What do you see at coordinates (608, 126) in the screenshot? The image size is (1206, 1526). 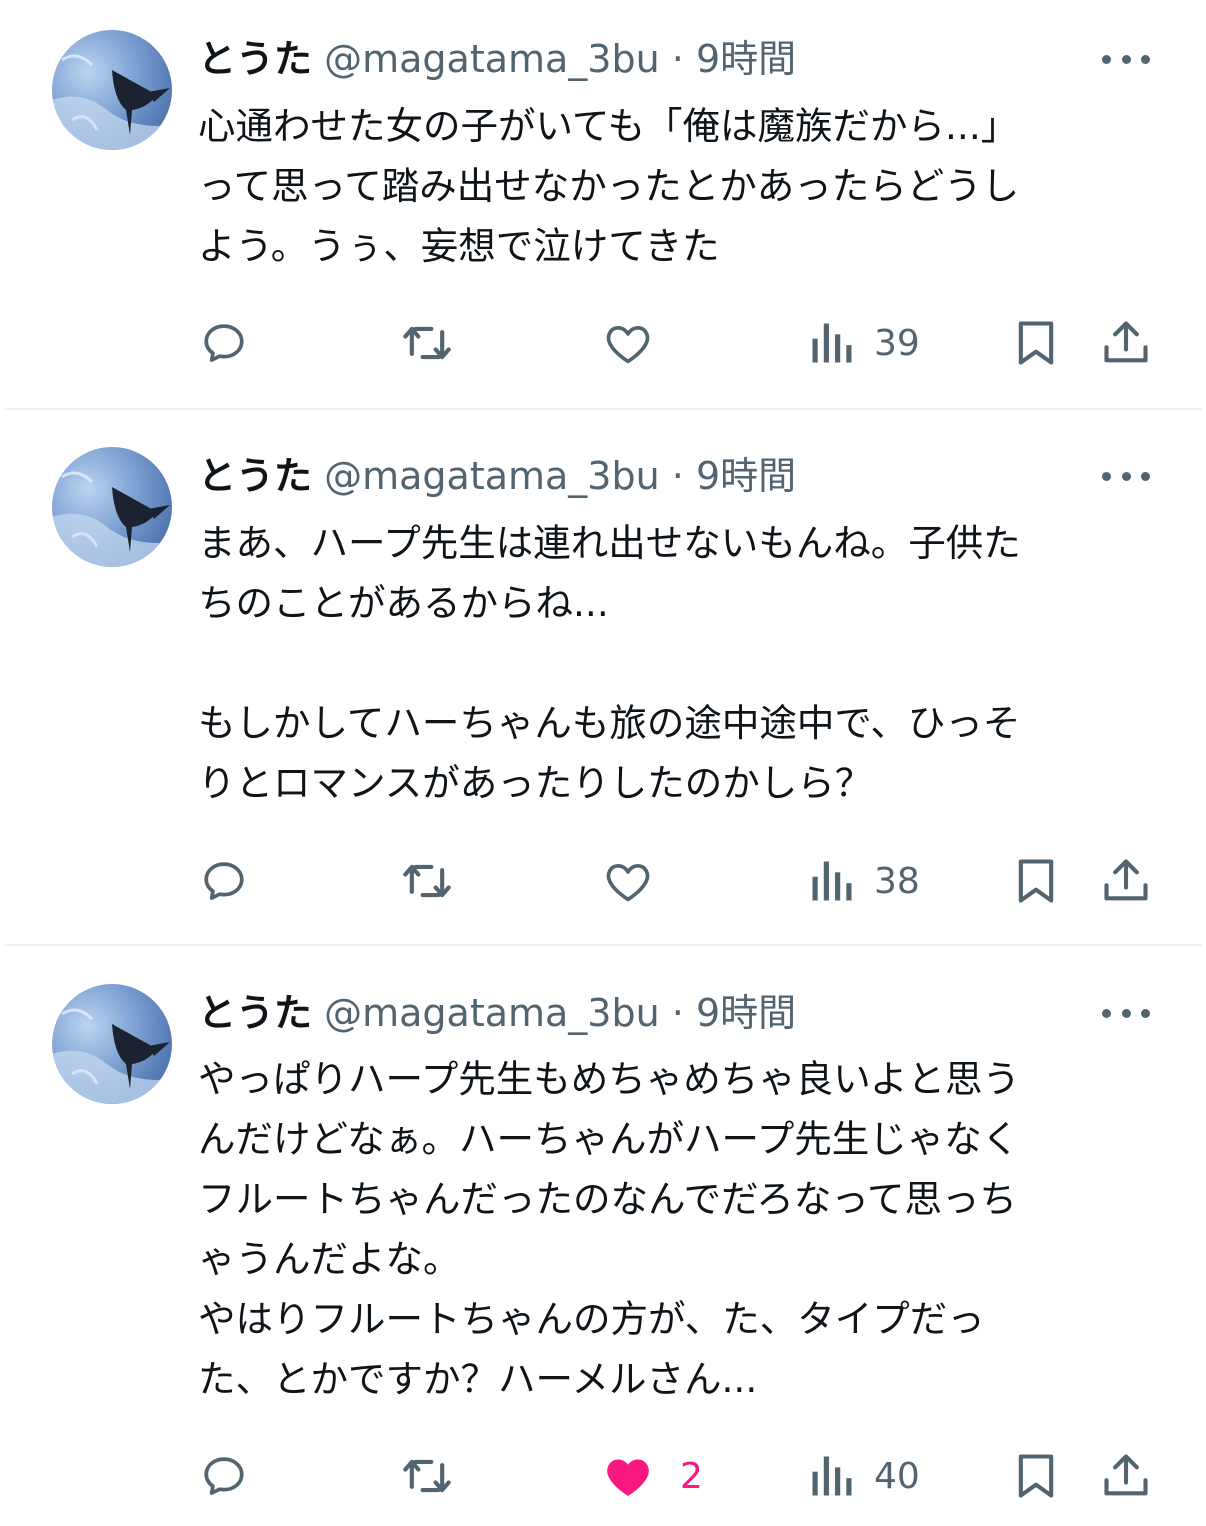 I see `tweet-text-line: 心通わせた女の子がいても「俺は魔族だから...」` at bounding box center [608, 126].